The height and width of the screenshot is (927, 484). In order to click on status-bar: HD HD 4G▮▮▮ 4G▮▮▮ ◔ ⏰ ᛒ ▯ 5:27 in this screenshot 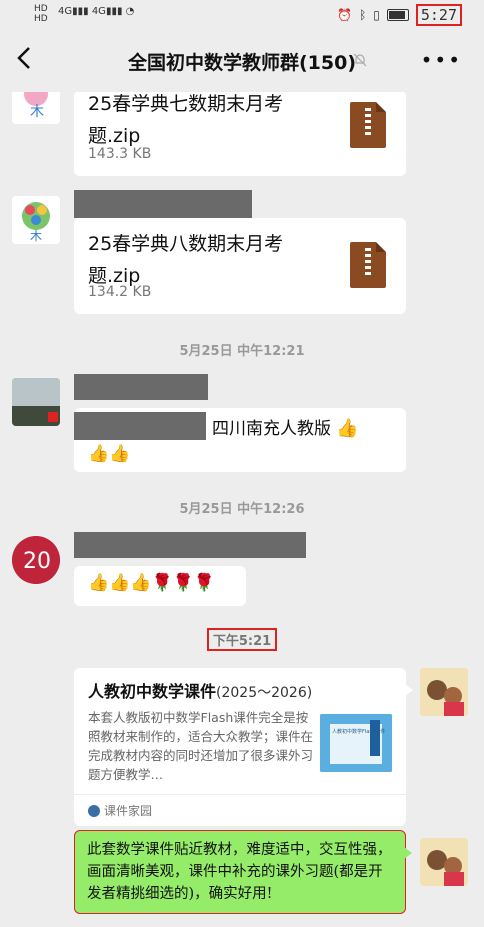, I will do `click(242, 15)`.